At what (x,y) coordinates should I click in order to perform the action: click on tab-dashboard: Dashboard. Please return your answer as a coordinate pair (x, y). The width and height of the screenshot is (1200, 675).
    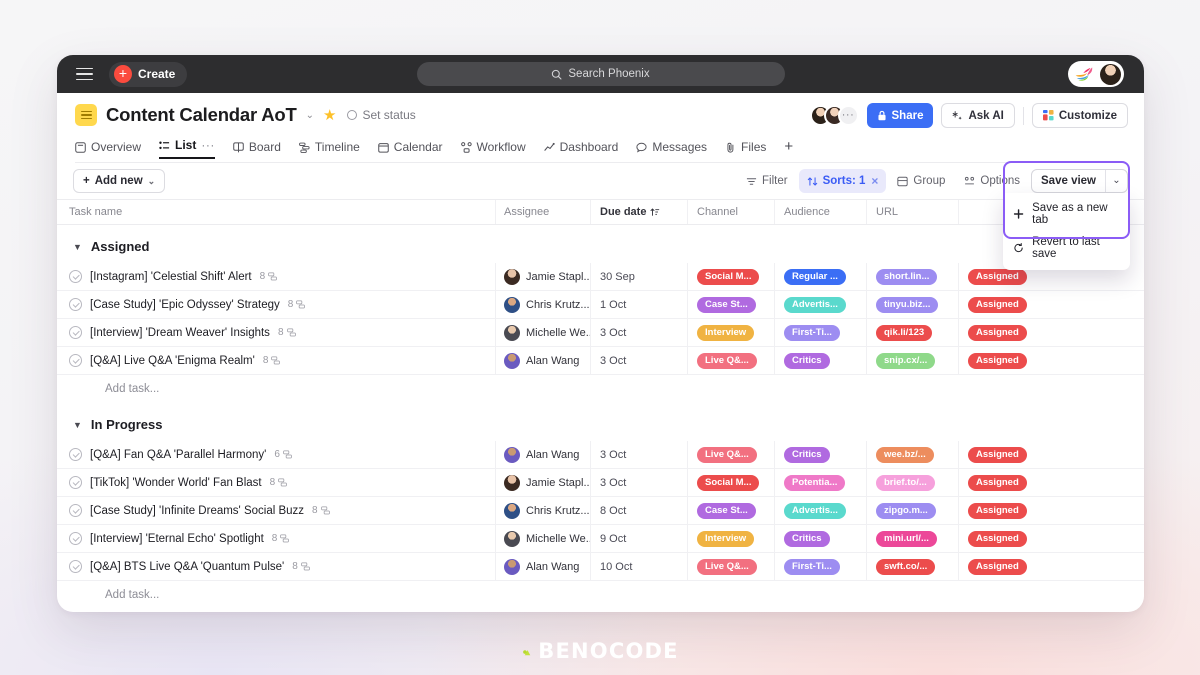
    Looking at the image, I should click on (580, 149).